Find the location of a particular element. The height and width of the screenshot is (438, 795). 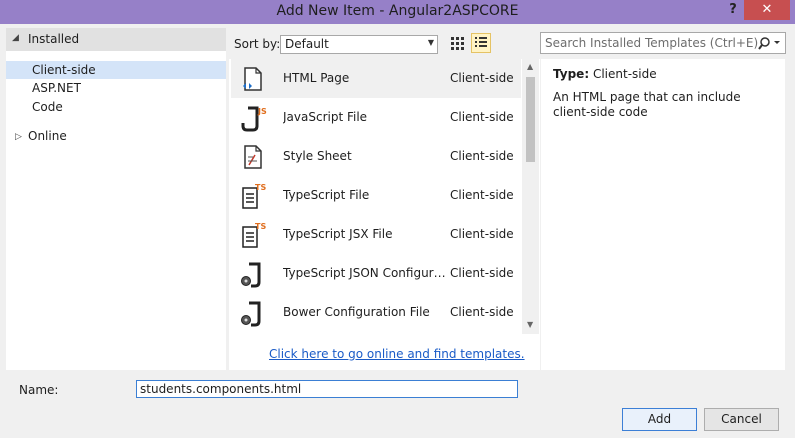

scroll-up-arrow-icon: ▲ is located at coordinates (530, 66).